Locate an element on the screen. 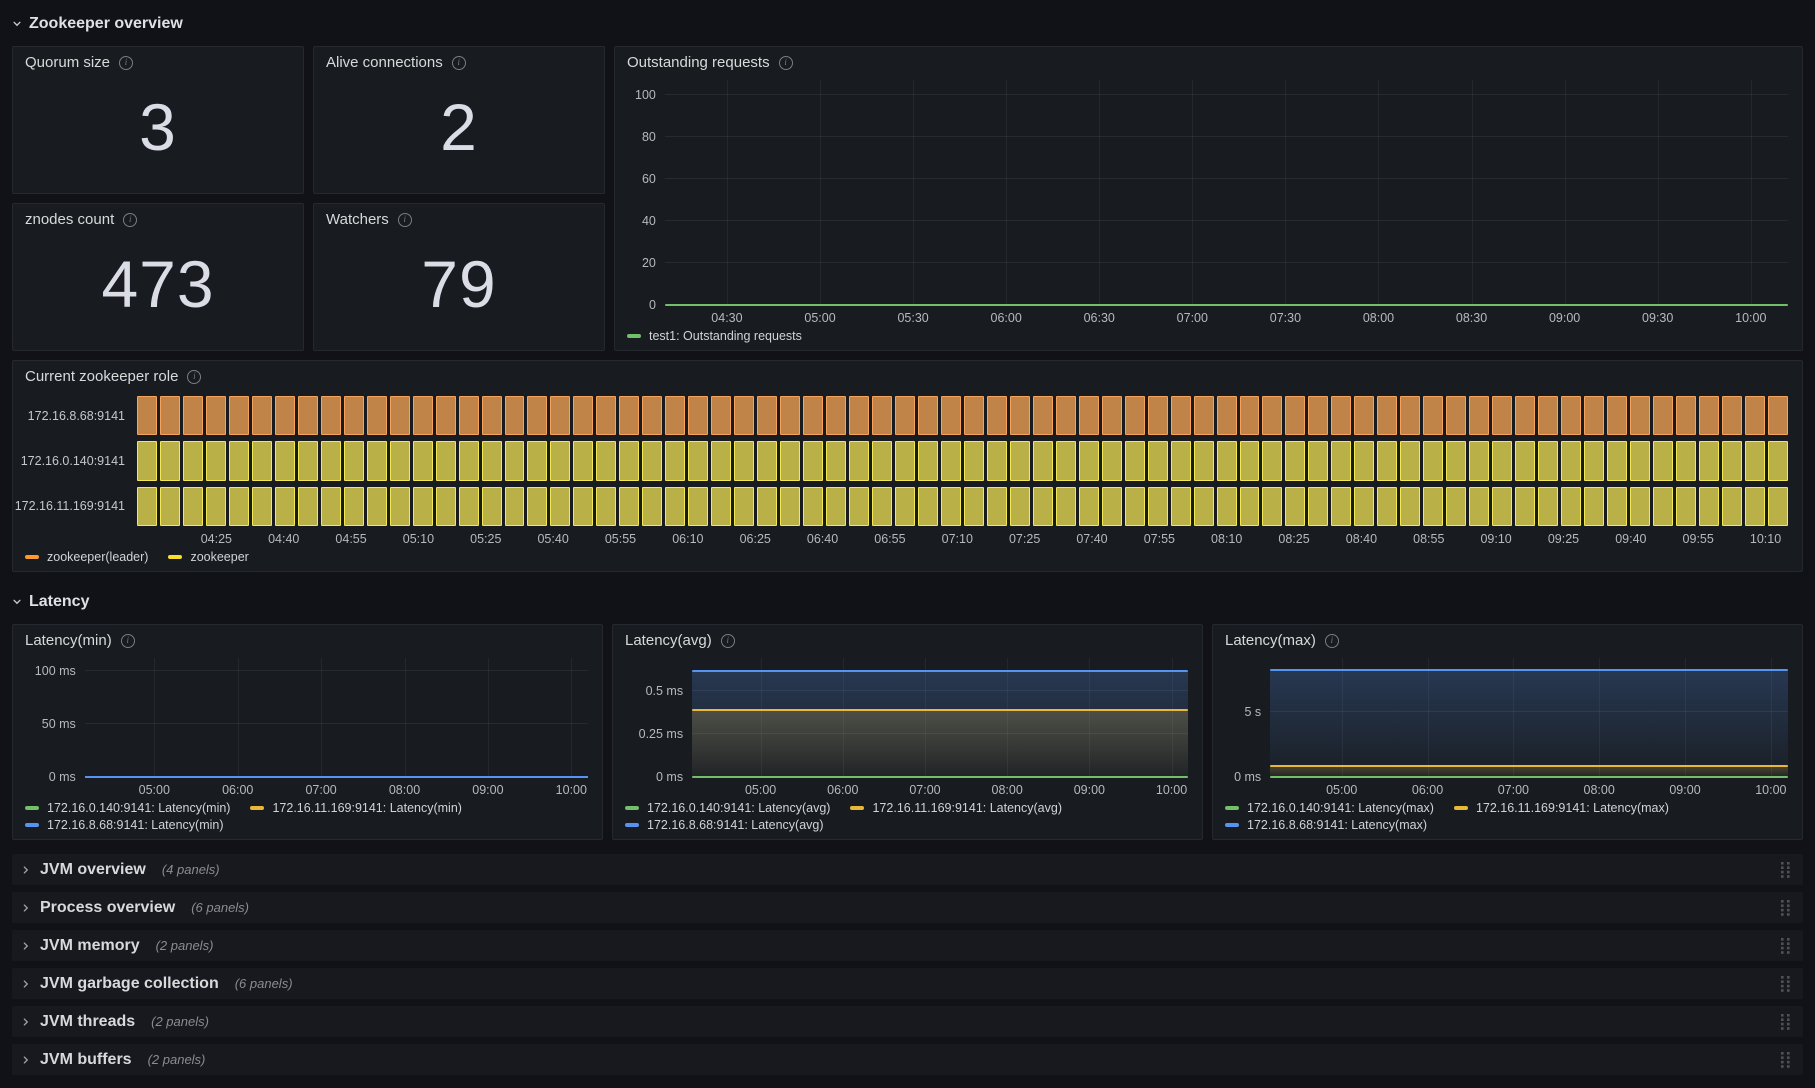 The width and height of the screenshot is (1815, 1088). legend-label: zookeeper(leader) is located at coordinates (98, 557).